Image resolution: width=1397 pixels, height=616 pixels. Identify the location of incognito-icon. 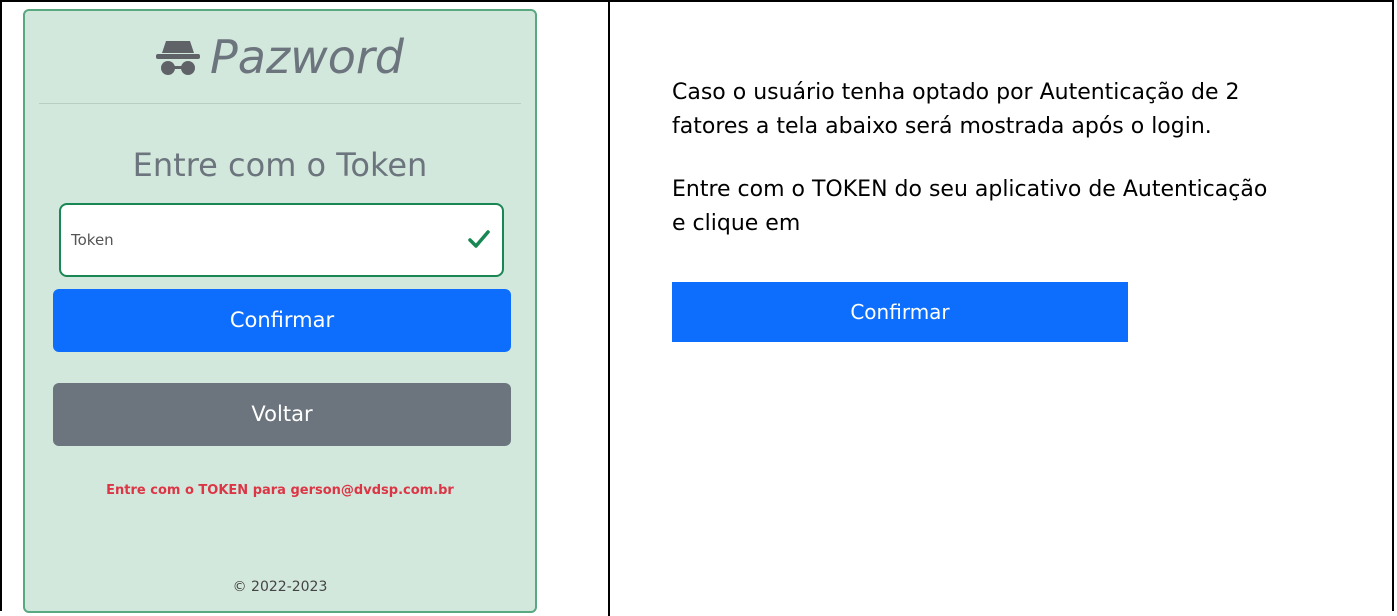
(178, 61).